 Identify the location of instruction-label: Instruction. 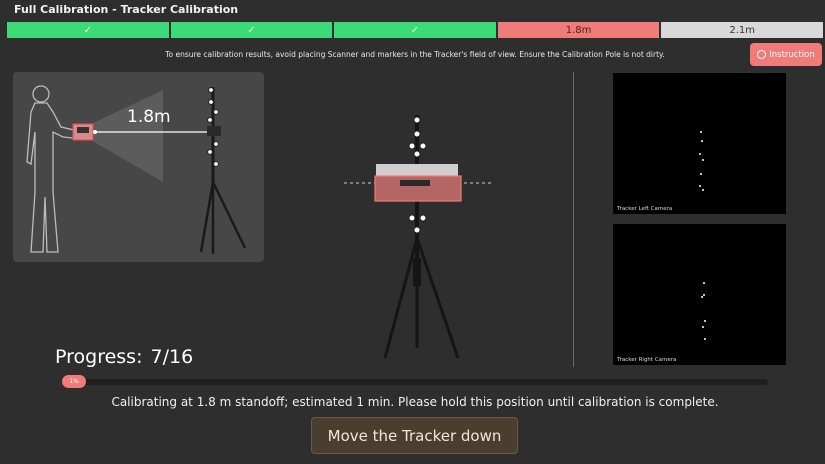
(792, 54).